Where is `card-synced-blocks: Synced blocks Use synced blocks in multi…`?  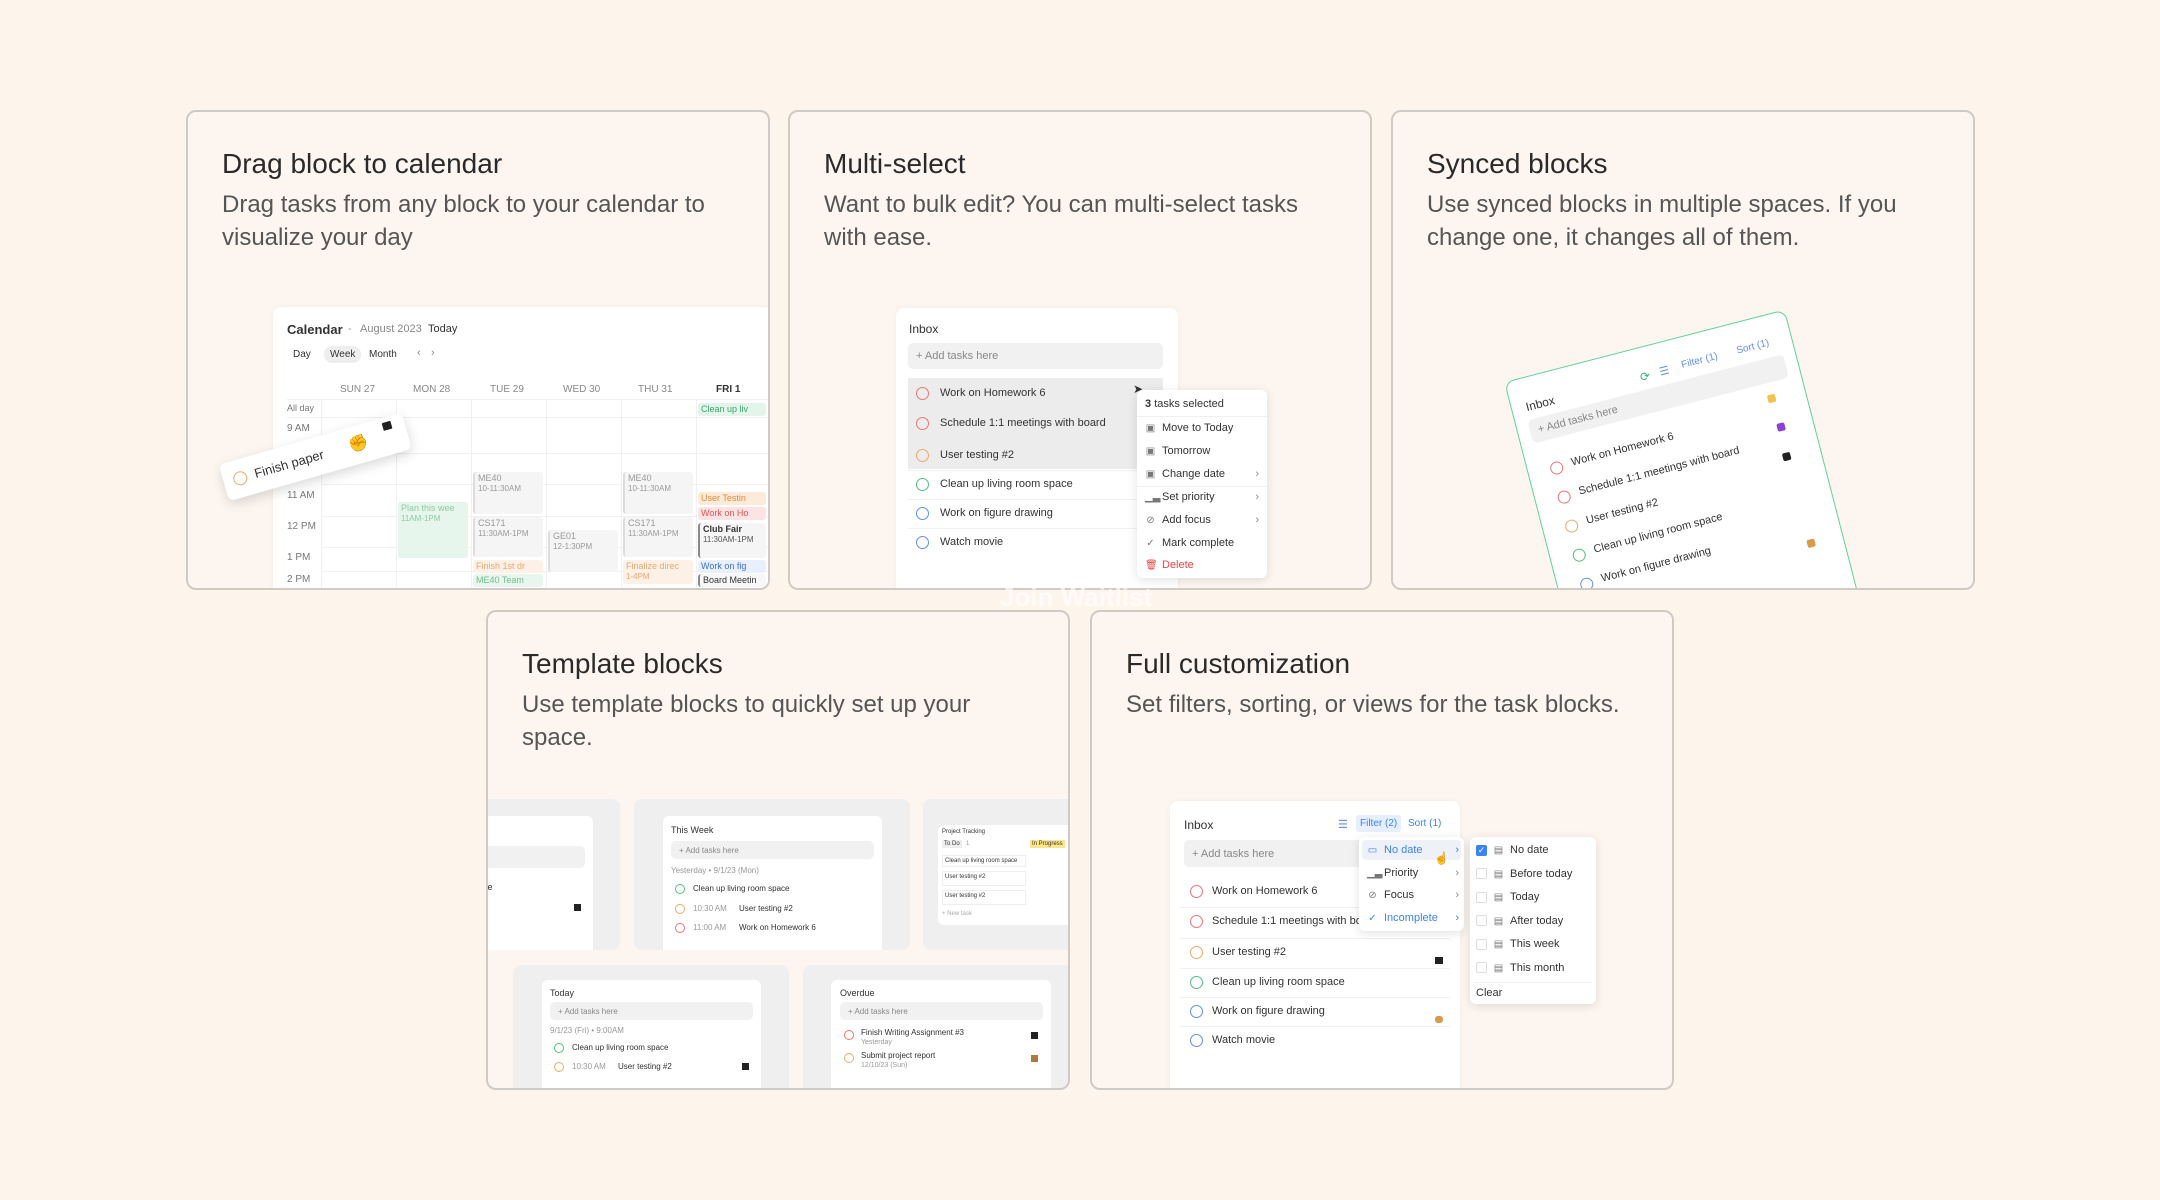 card-synced-blocks: Synced blocks Use synced blocks in multi… is located at coordinates (1683, 350).